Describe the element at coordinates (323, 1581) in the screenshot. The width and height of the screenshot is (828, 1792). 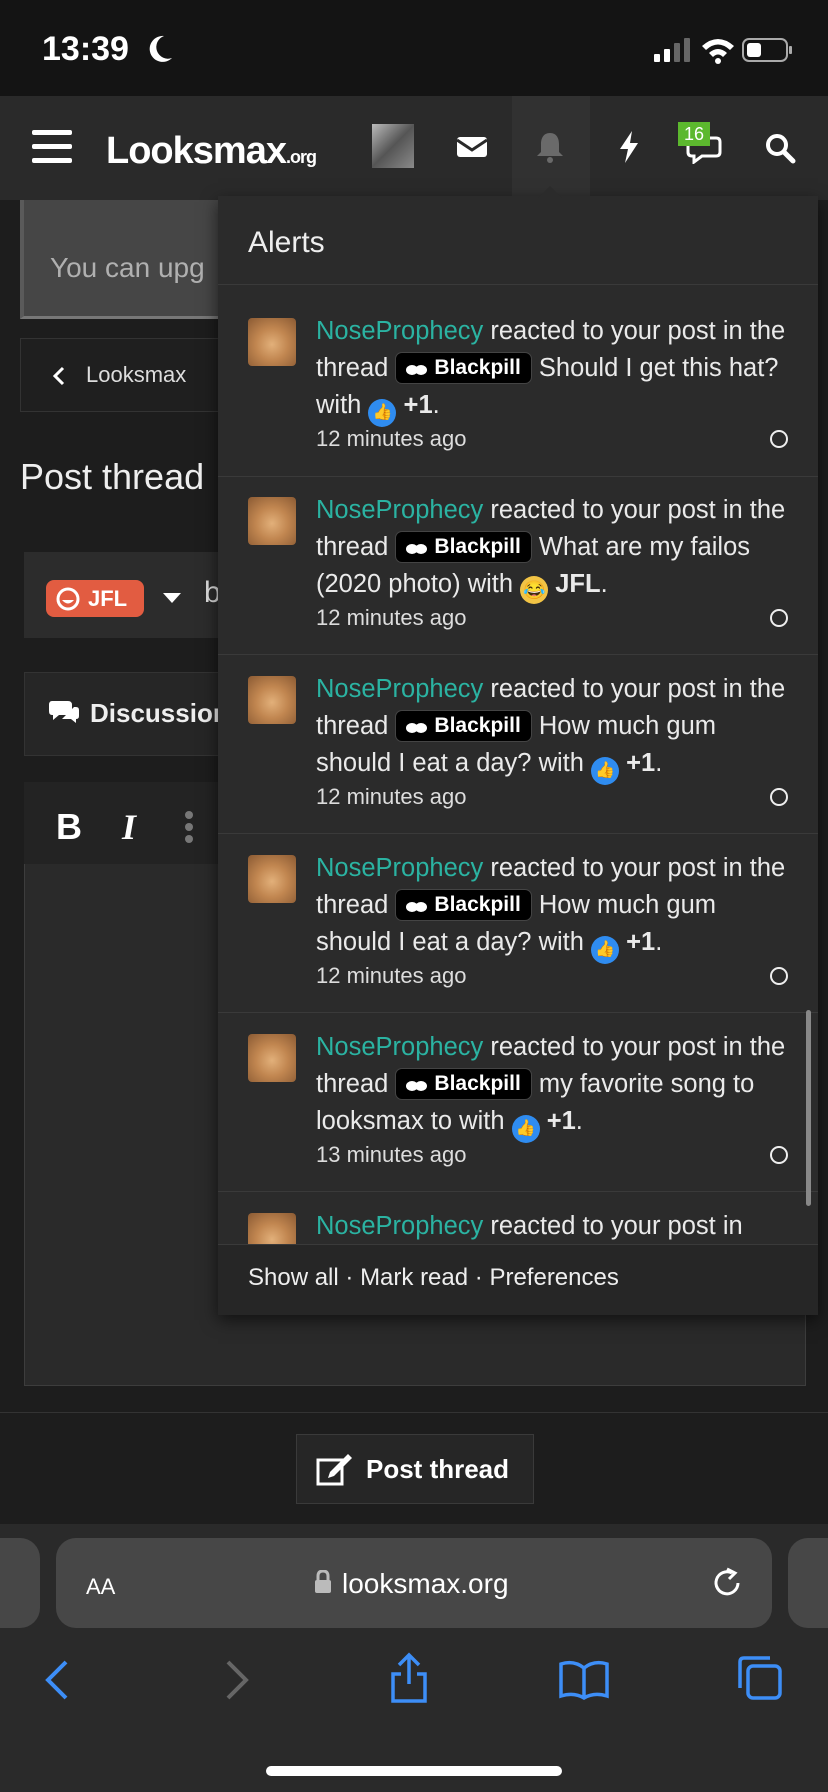
I see `lock-icon` at that location.